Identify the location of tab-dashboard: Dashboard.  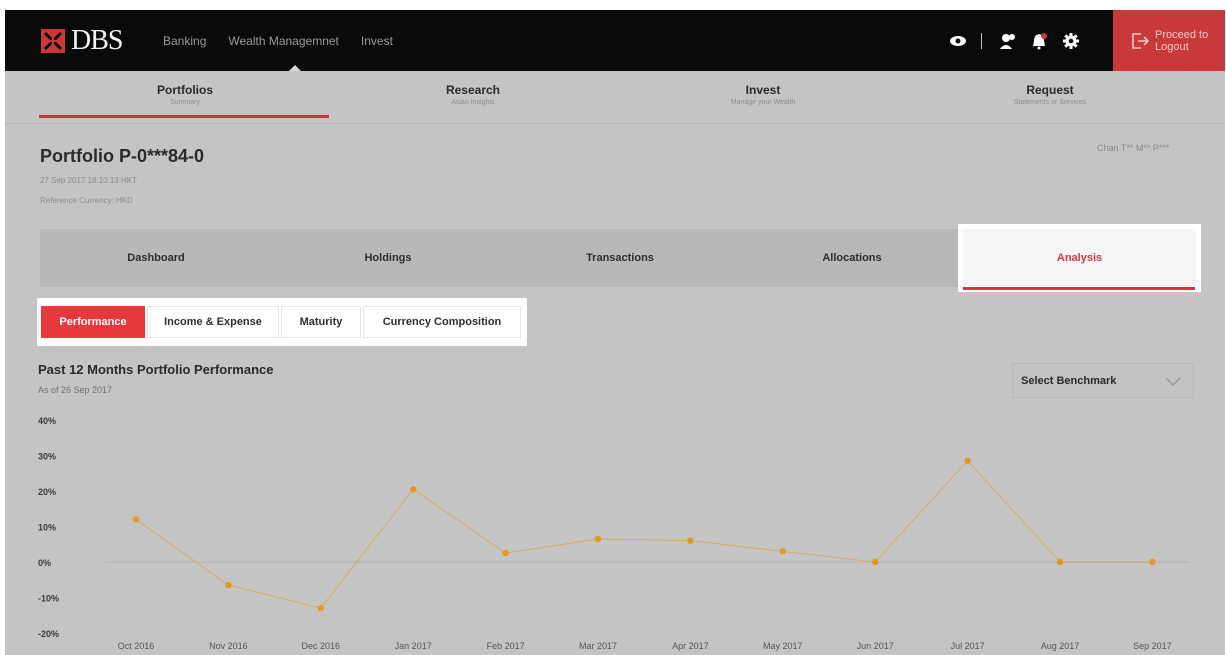
(156, 258).